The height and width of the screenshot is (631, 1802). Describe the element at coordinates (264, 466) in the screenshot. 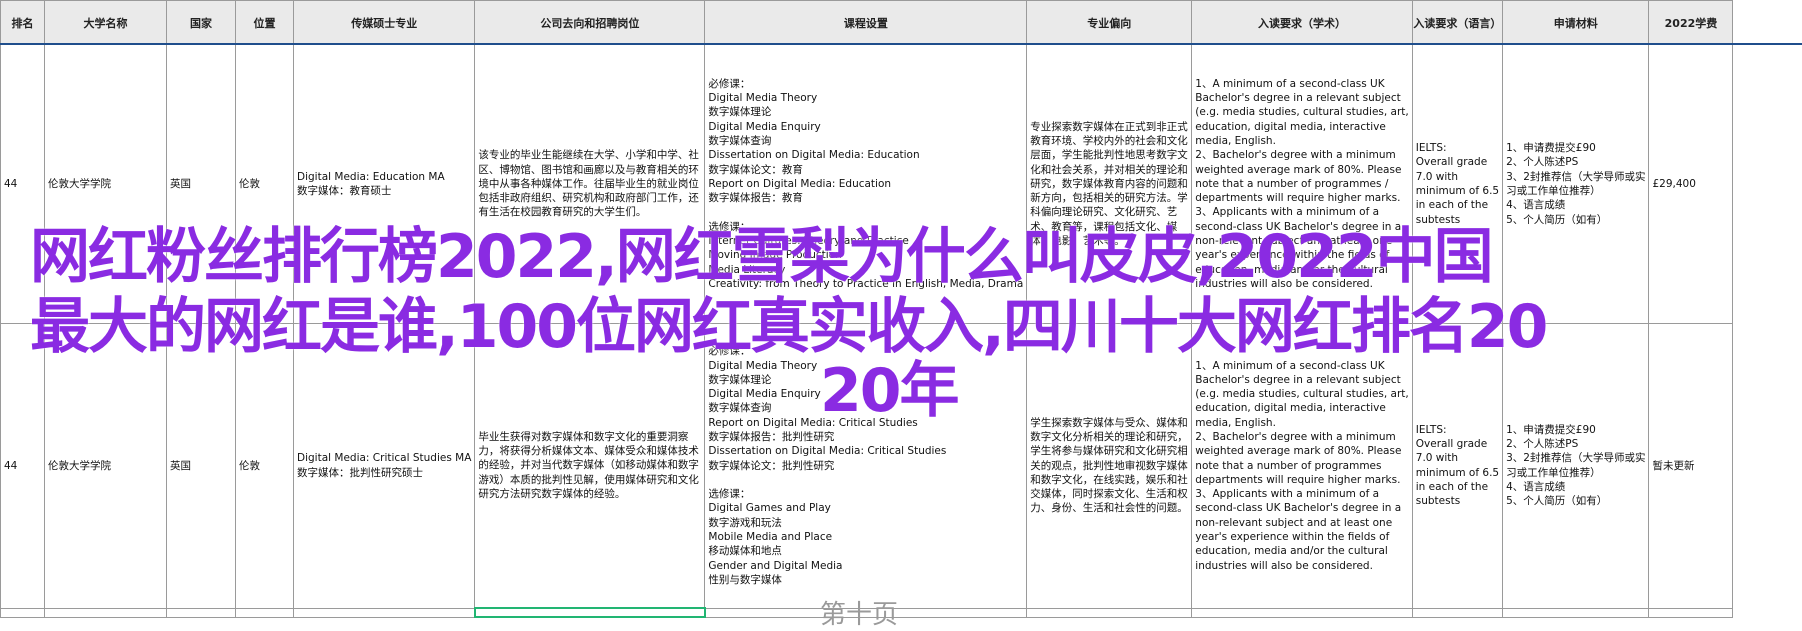

I see `cell-location: 伦敦` at that location.